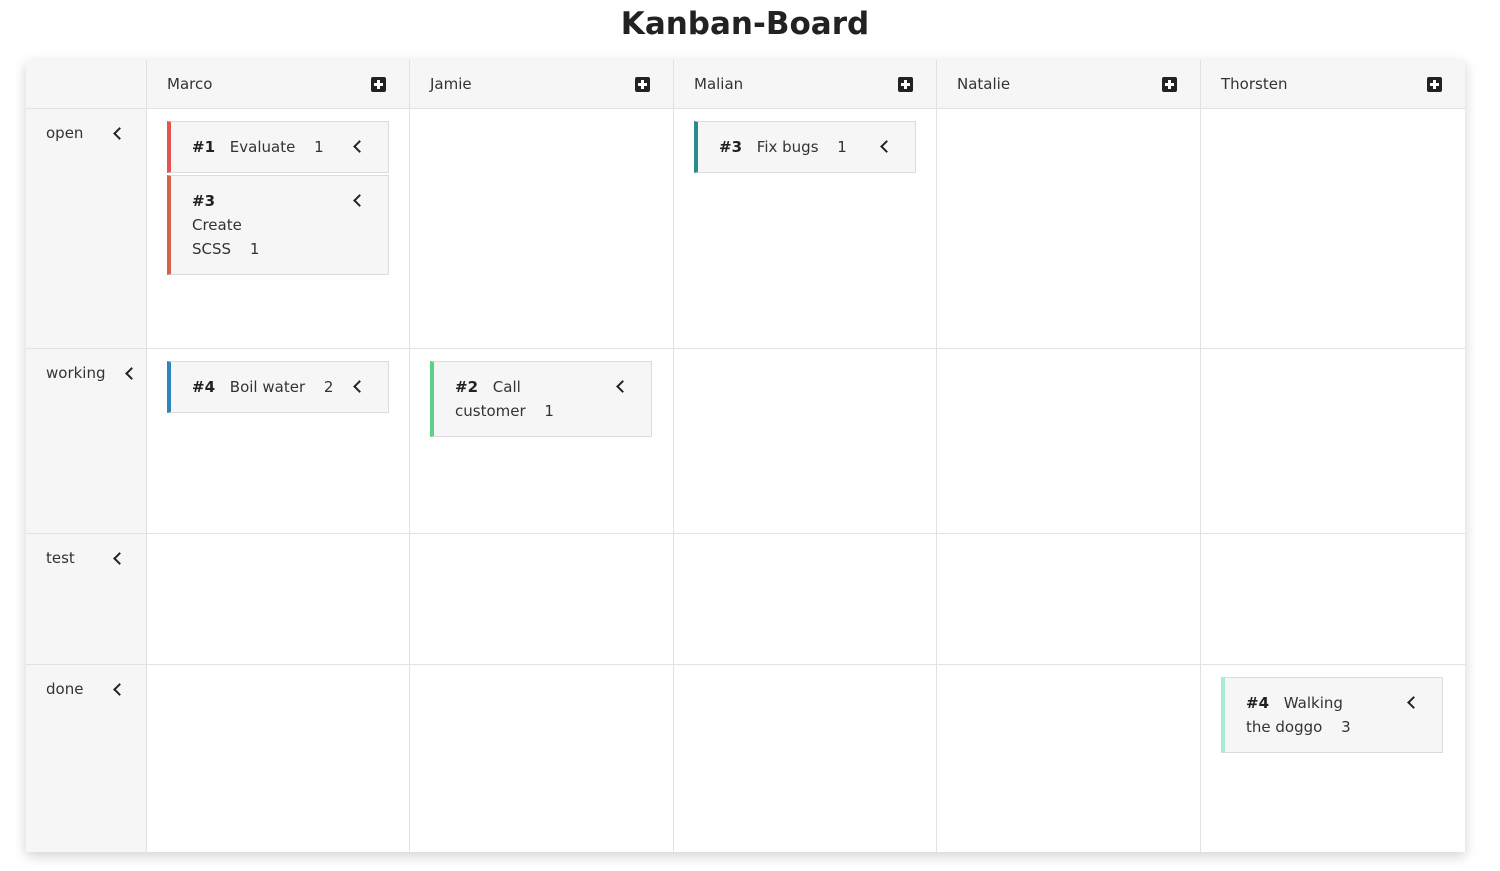 The image size is (1500, 871). What do you see at coordinates (86, 758) in the screenshot?
I see `row-header-done: done` at bounding box center [86, 758].